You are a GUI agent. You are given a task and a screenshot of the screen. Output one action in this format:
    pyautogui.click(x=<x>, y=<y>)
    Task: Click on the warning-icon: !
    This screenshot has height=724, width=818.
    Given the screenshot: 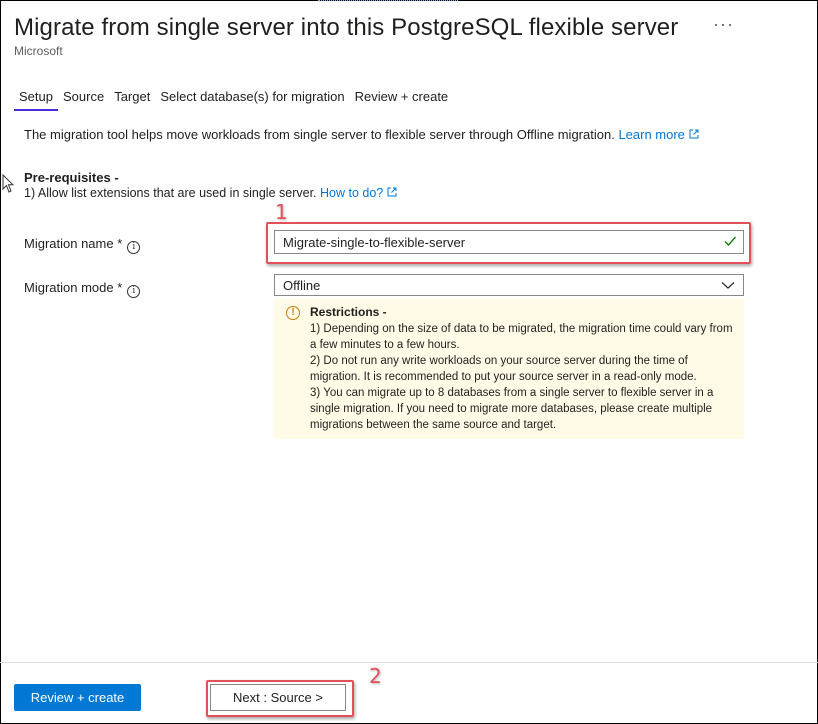 What is the action you would take?
    pyautogui.click(x=293, y=313)
    